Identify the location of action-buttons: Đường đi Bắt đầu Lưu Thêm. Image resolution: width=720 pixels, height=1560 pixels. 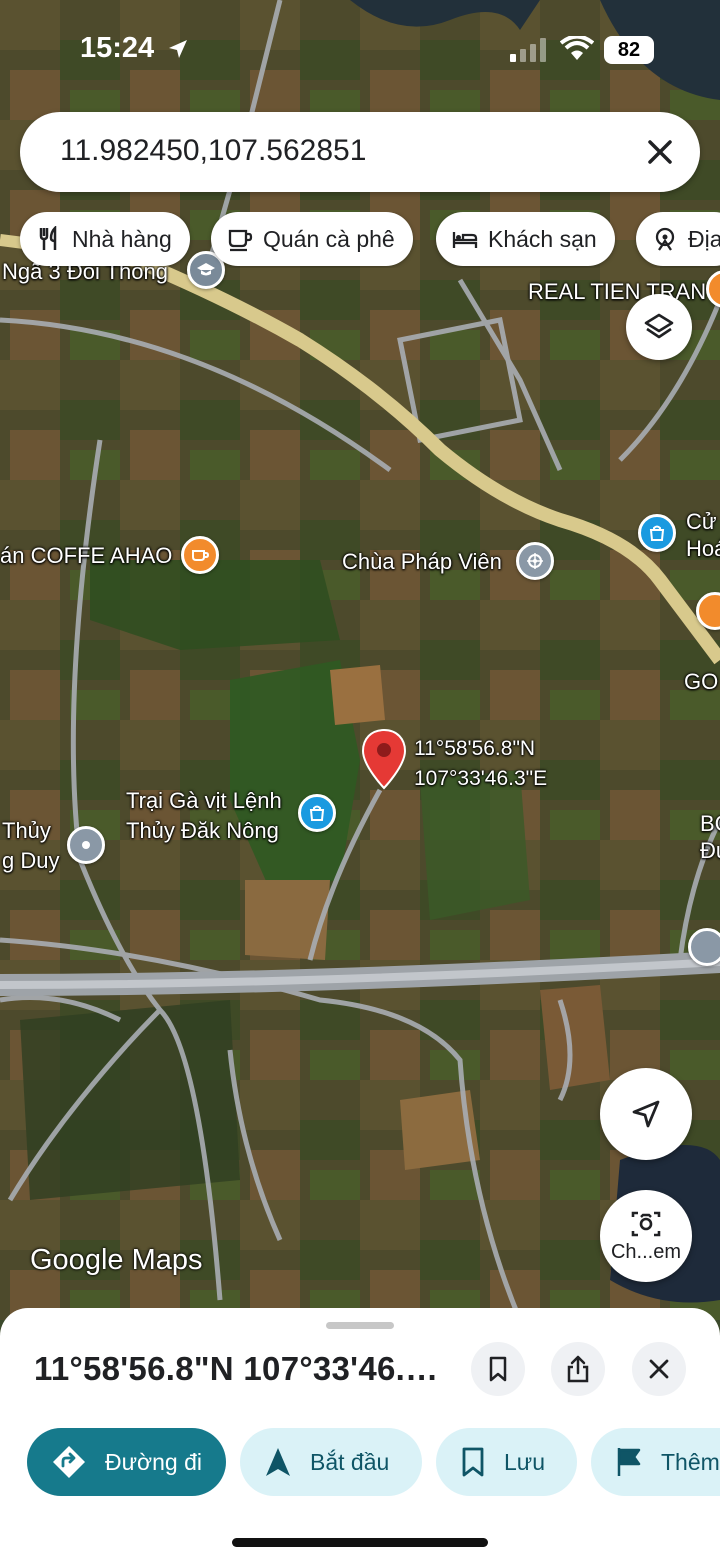
(360, 1463).